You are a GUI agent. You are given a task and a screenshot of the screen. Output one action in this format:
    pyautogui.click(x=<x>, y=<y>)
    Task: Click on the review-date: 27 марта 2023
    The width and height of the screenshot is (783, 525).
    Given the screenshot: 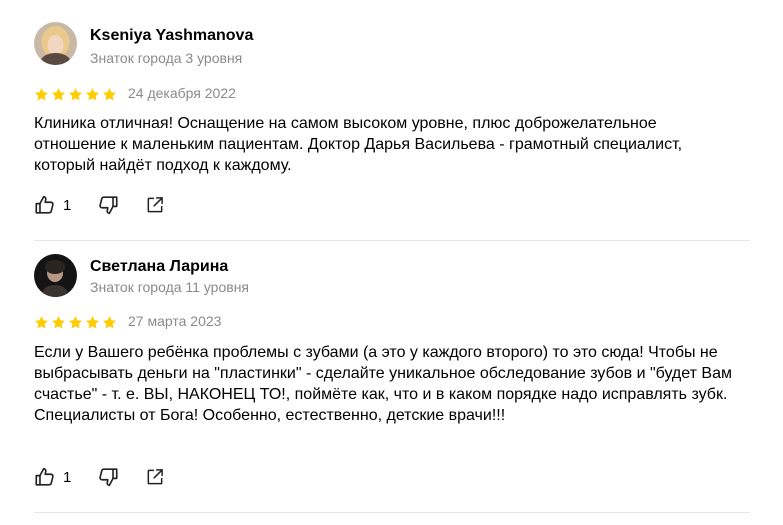 What is the action you would take?
    pyautogui.click(x=175, y=321)
    